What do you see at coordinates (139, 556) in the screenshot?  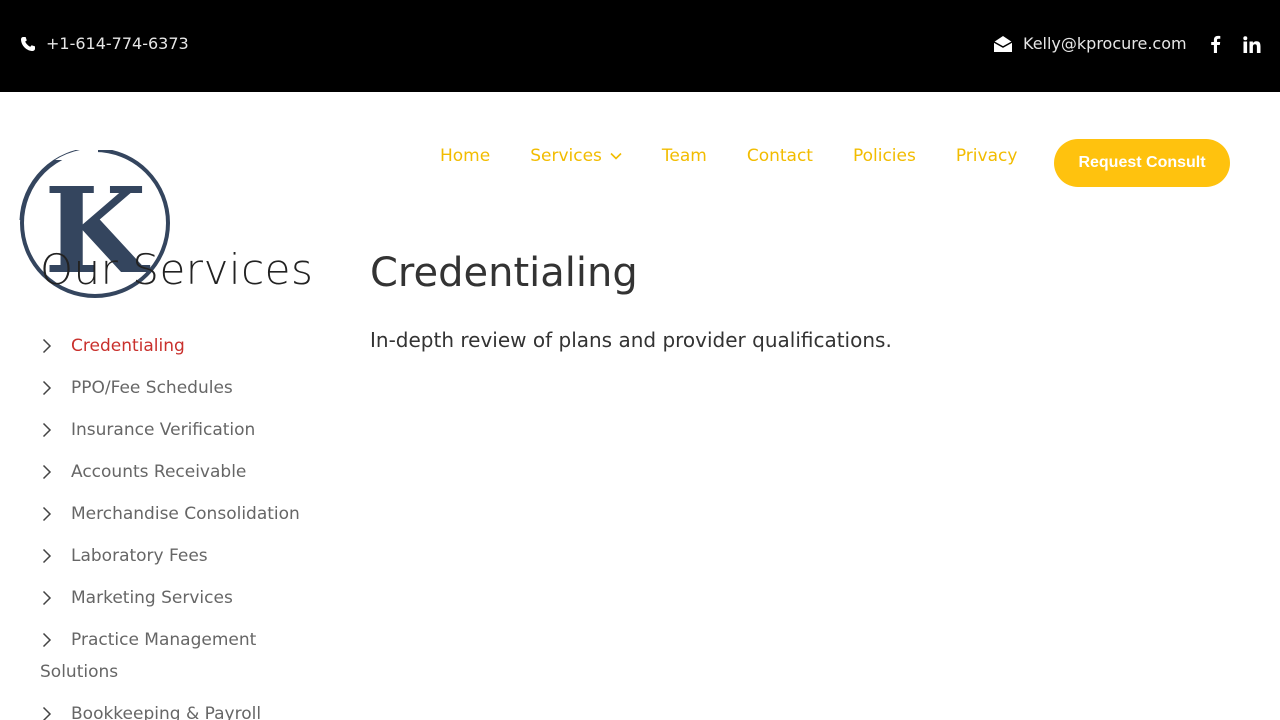 I see `service-item-label: Laboratory Fees` at bounding box center [139, 556].